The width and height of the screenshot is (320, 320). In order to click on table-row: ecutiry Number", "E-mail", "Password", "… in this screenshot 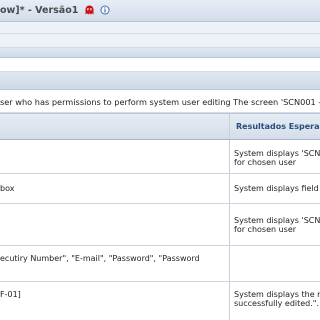, I will do `click(160, 264)`.